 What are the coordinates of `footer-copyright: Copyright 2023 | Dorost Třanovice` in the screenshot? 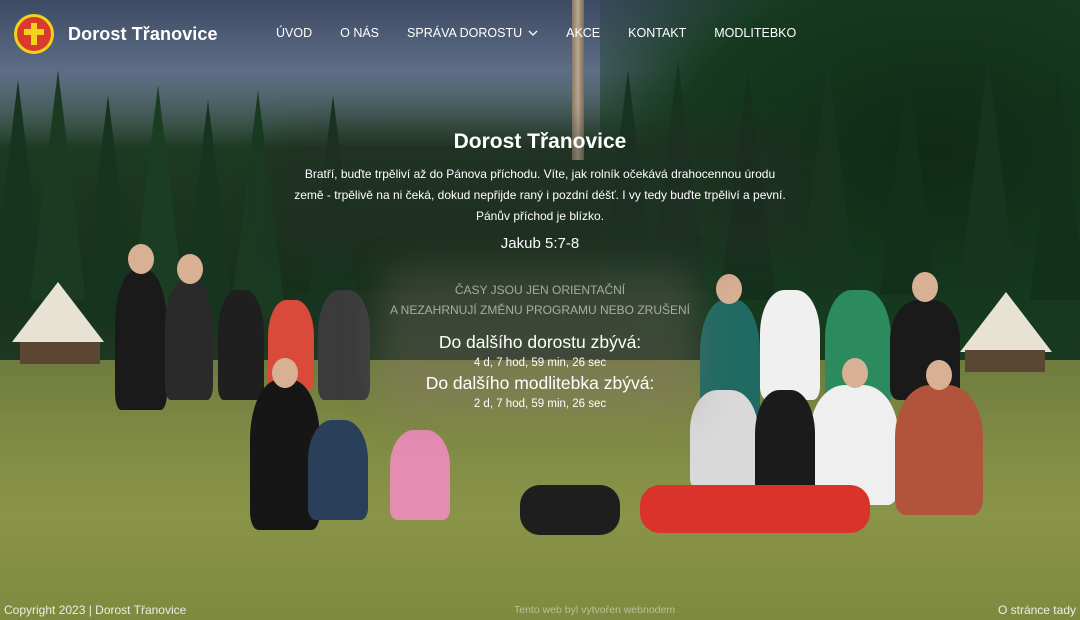 It's located at (95, 610).